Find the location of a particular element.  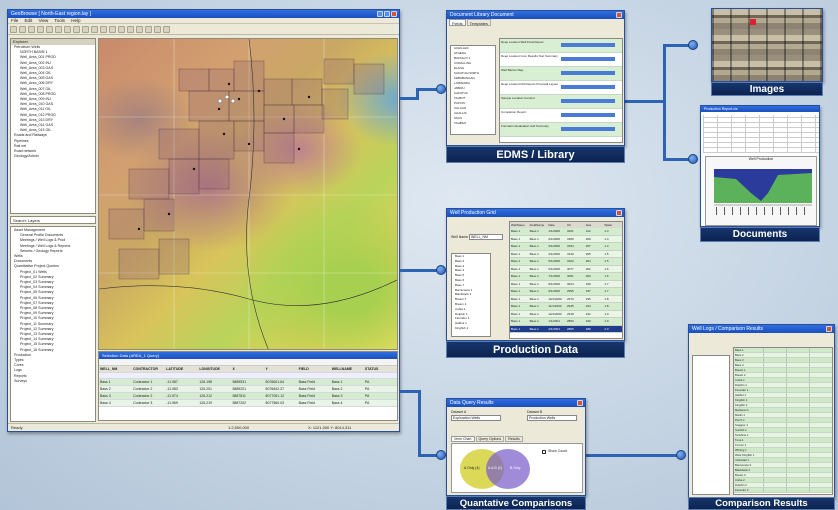

quant-title-bar: Data Query Results is located at coordinates (516, 403).